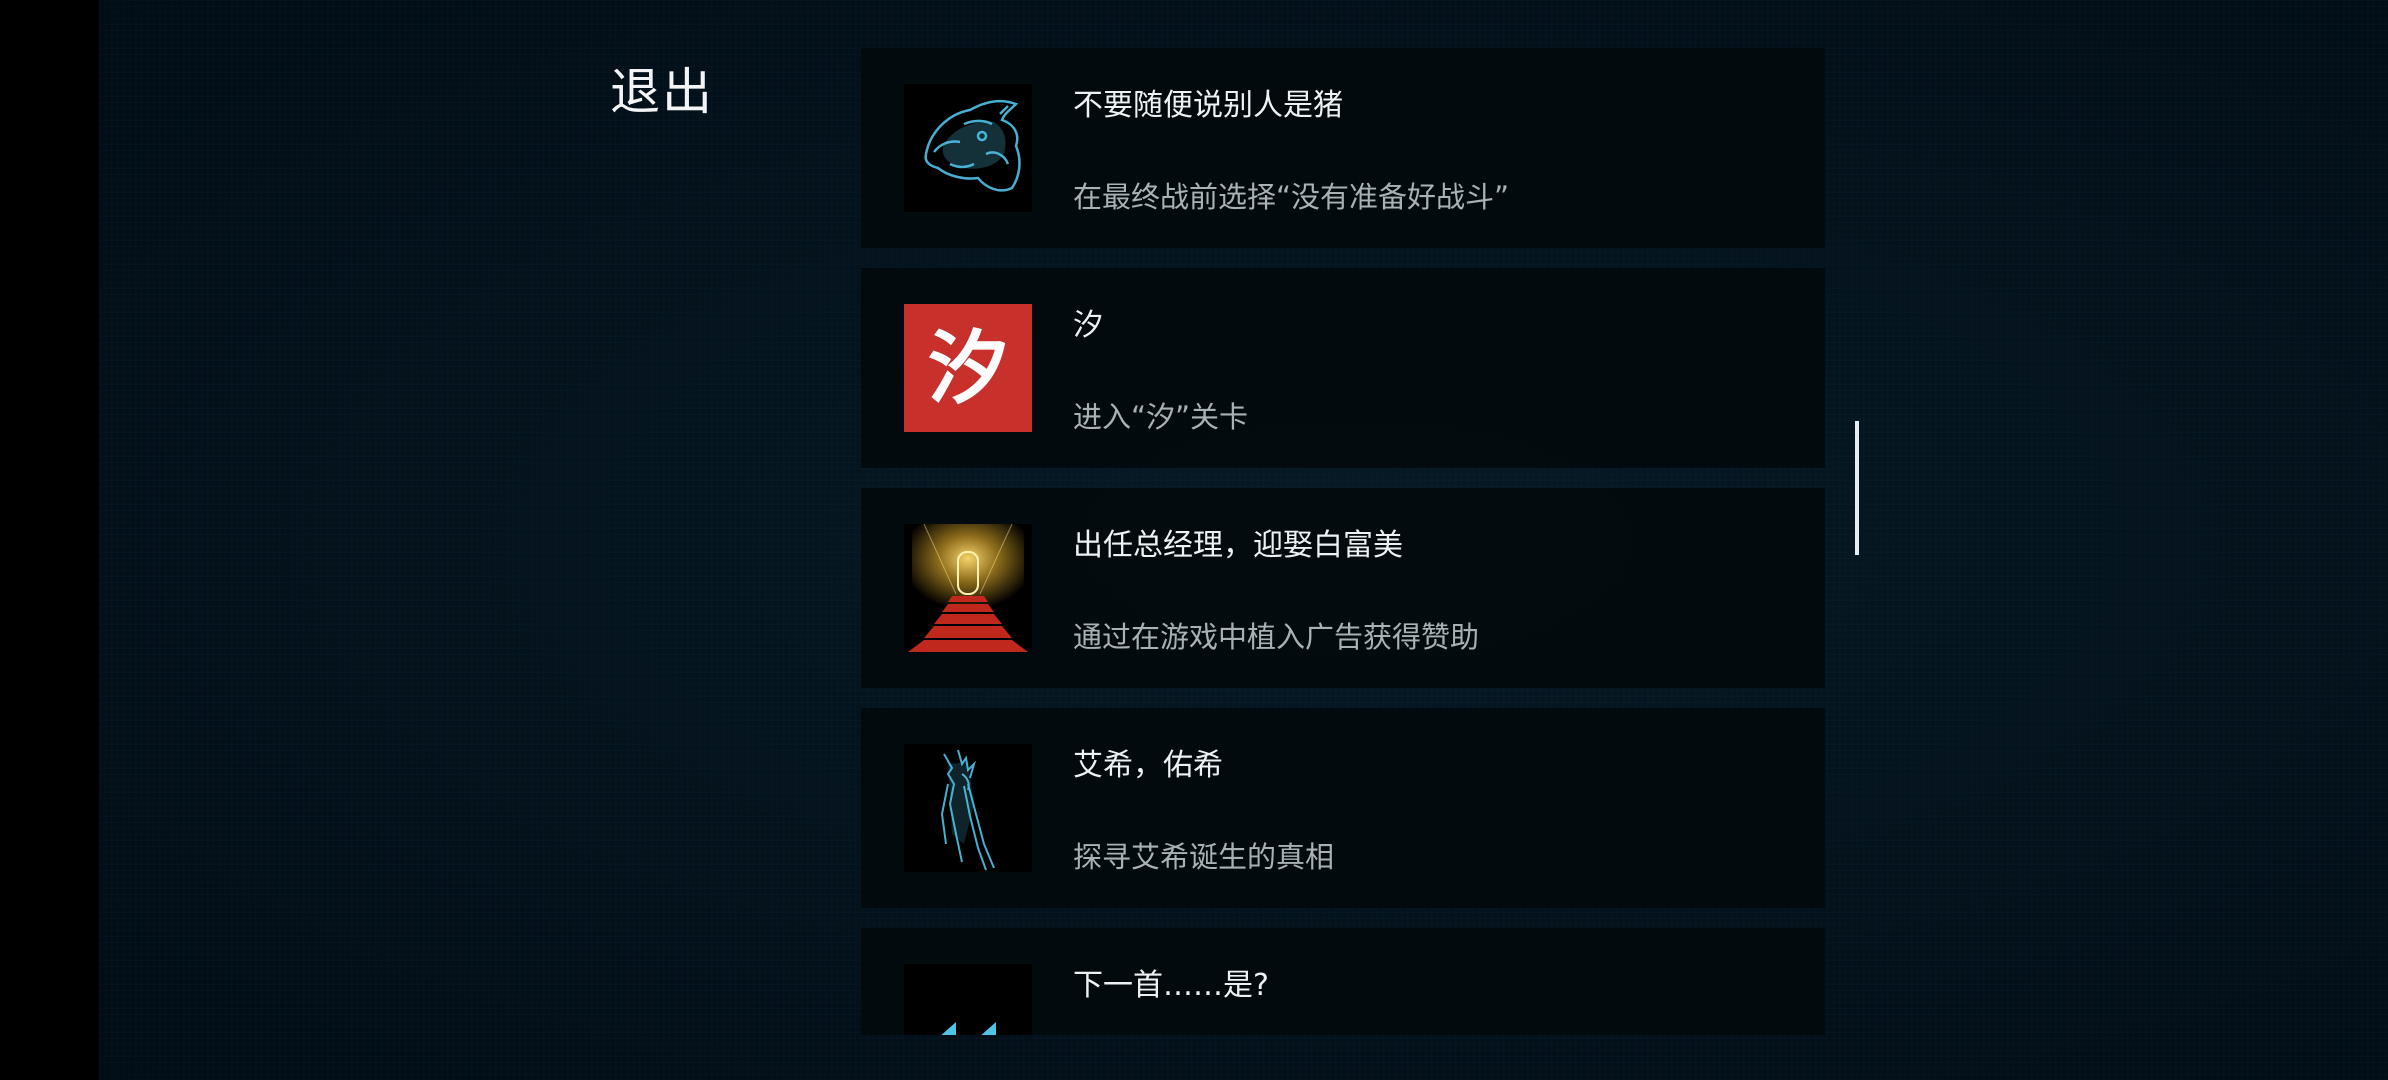 Image resolution: width=2388 pixels, height=1080 pixels. What do you see at coordinates (1343, 588) in the screenshot?
I see `achievement-card: 出任总经理，迎娶白富美 通过在游戏中植入广告获得赞助` at bounding box center [1343, 588].